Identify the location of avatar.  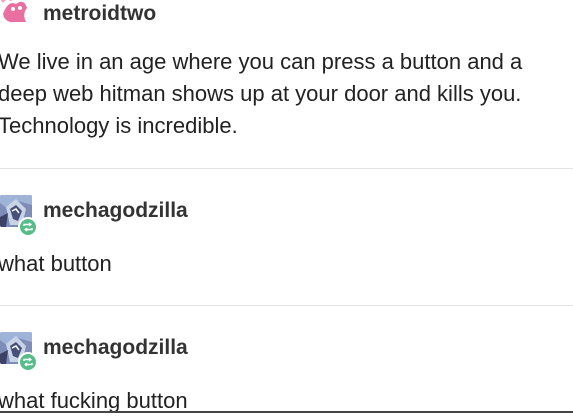
(15, 12).